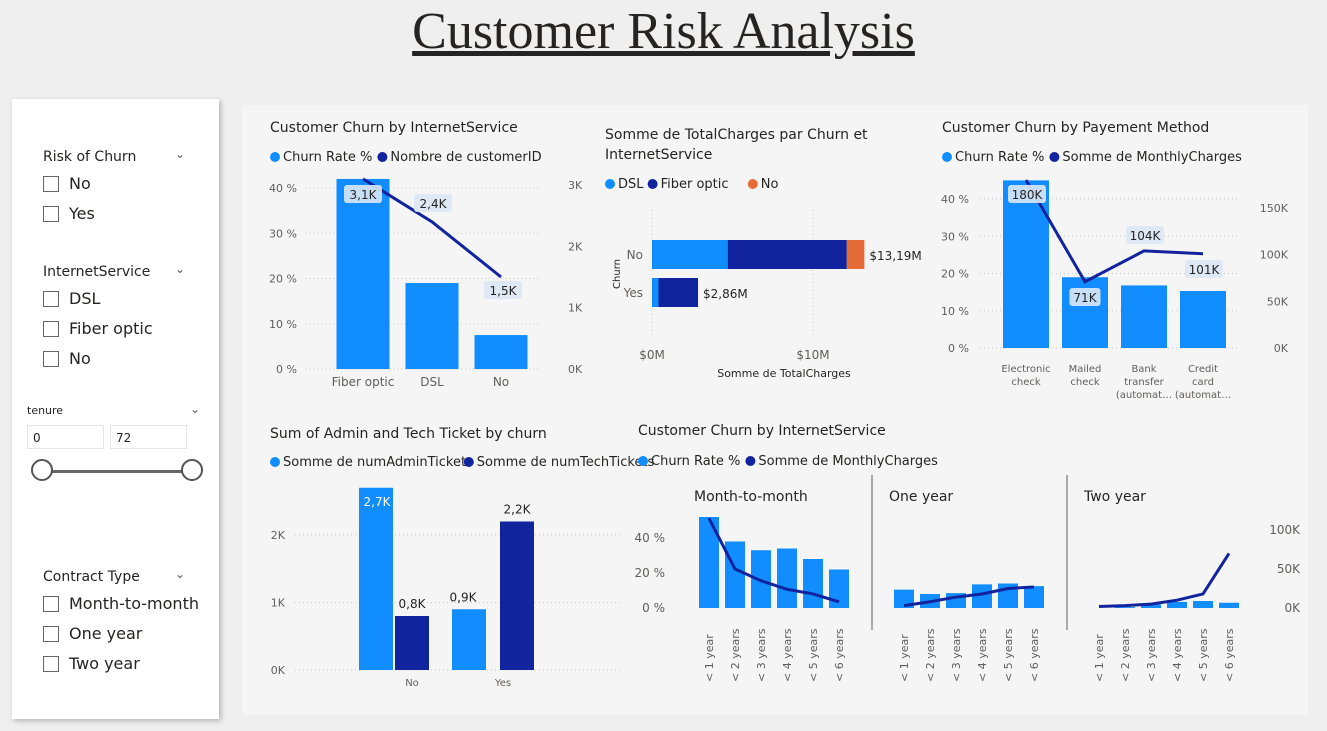  What do you see at coordinates (736, 135) in the screenshot?
I see `chart-title: Somme de TotalCharges par Churn et` at bounding box center [736, 135].